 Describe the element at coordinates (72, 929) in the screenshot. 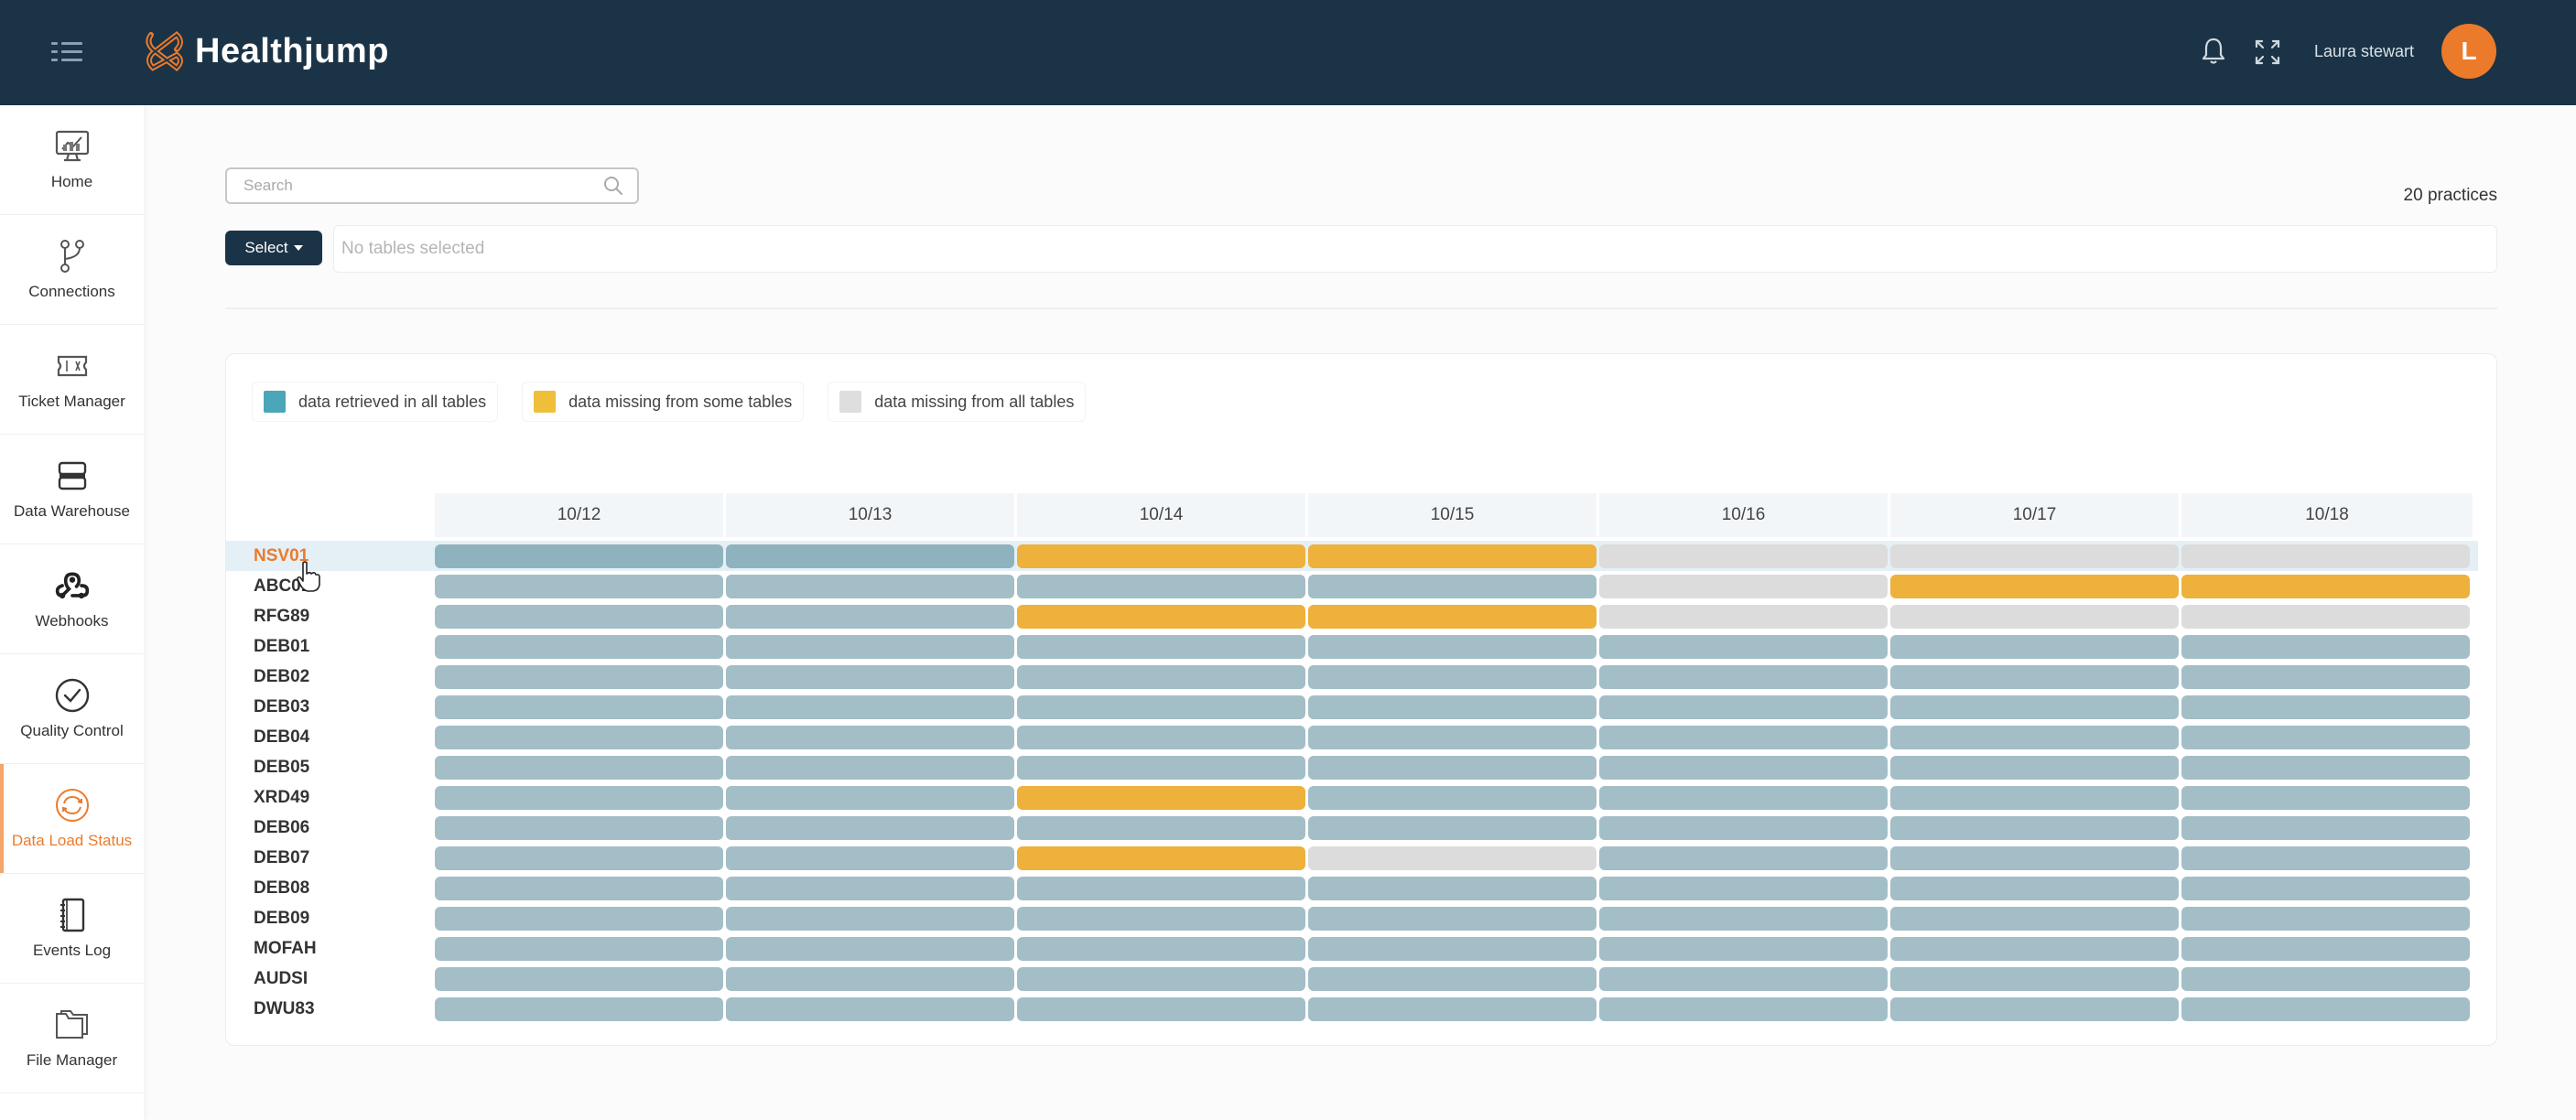

I see `sidebar-item-events-log: Events Log` at that location.